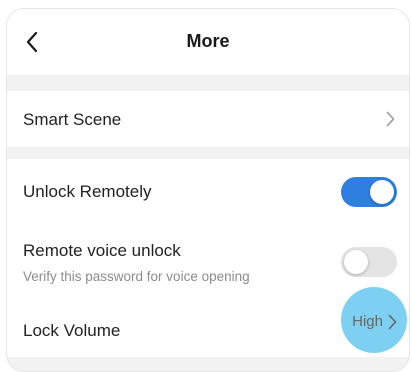  I want to click on smart-scene-row: Smart Scene, so click(208, 119).